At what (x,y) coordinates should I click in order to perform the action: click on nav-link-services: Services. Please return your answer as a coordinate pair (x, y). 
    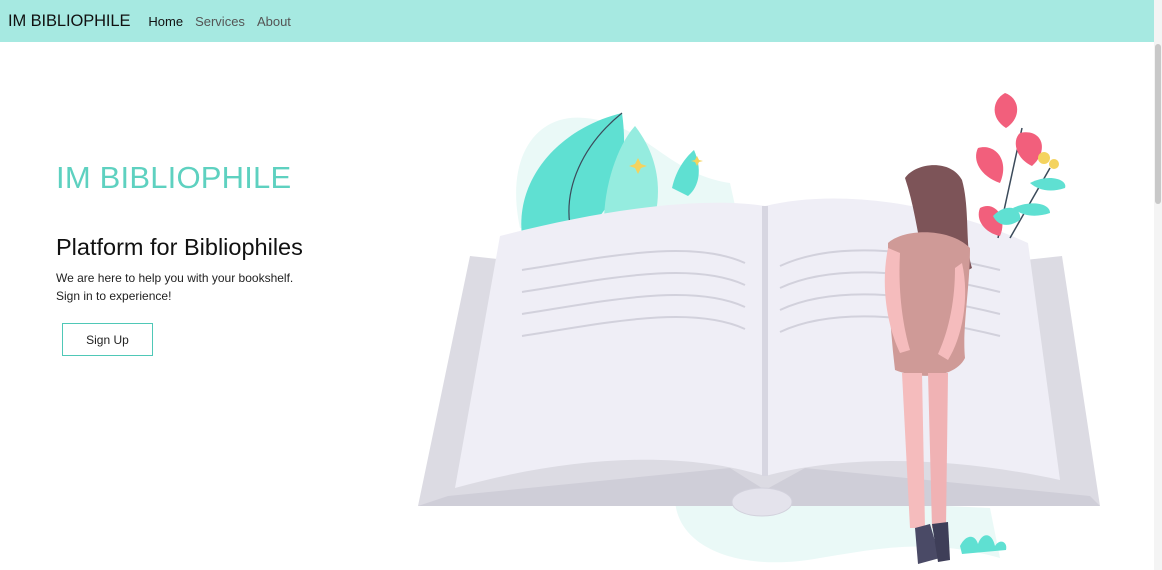
    Looking at the image, I should click on (220, 21).